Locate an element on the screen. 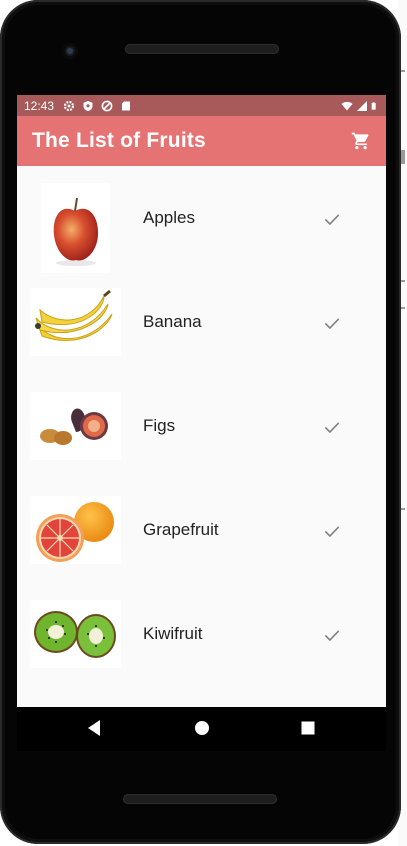  fruit-name: Apples is located at coordinates (169, 217).